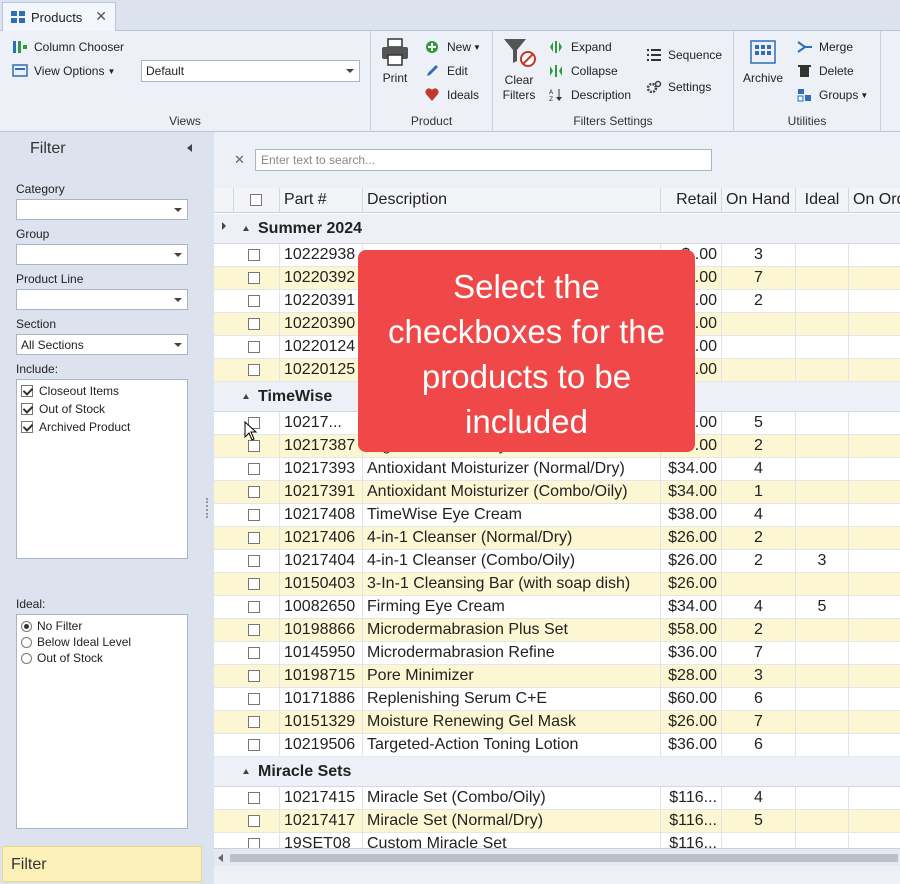 The height and width of the screenshot is (884, 900). What do you see at coordinates (102, 642) in the screenshot?
I see `ideal-below-ideal: Below Ideal Level` at bounding box center [102, 642].